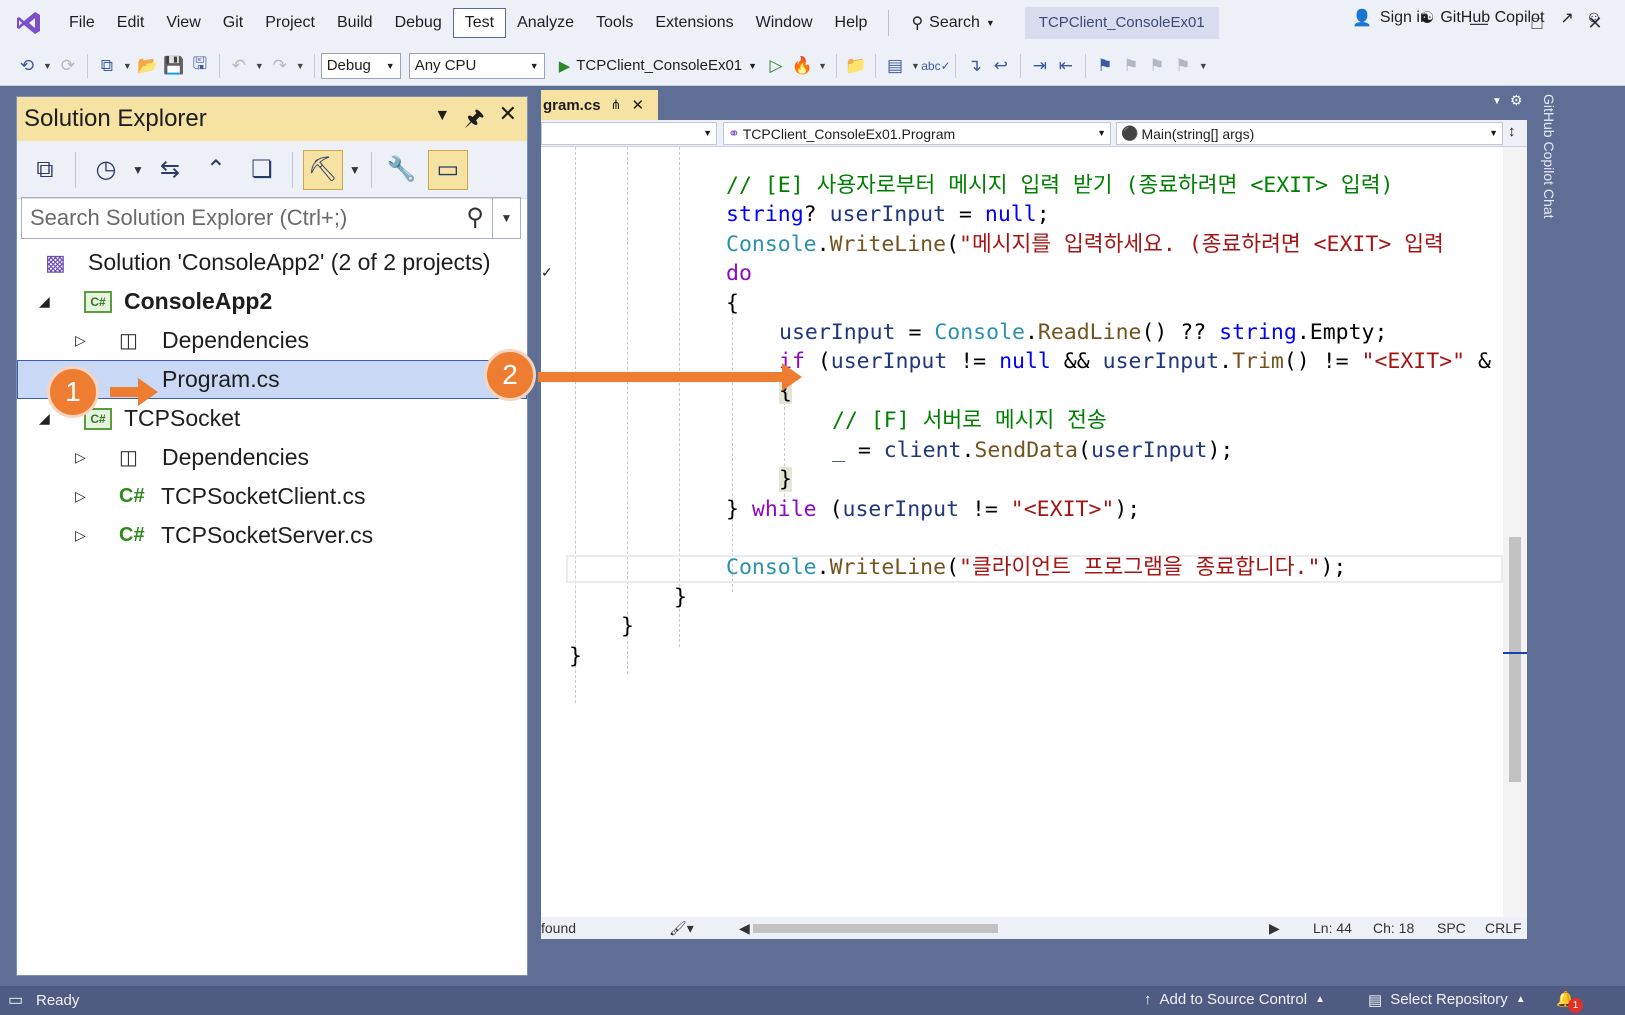  I want to click on code-cleanup-icon: 🖌▾, so click(681, 928).